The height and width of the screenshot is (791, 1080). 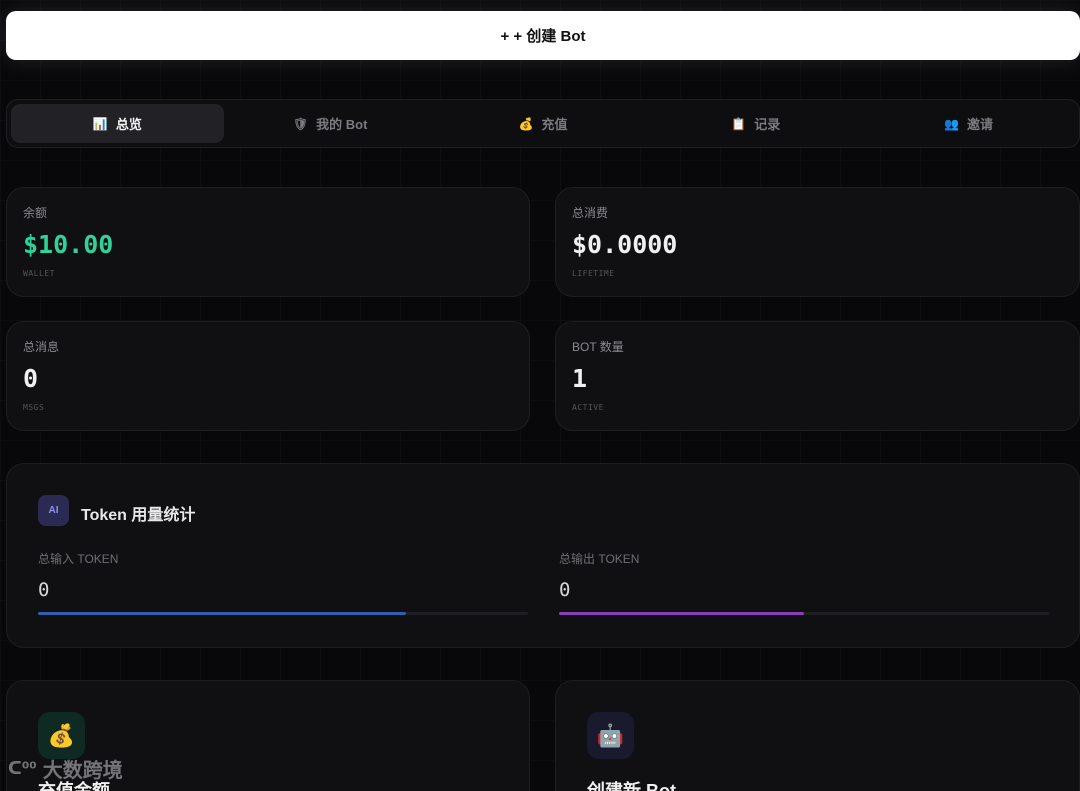 I want to click on input-token-bar, so click(x=283, y=613).